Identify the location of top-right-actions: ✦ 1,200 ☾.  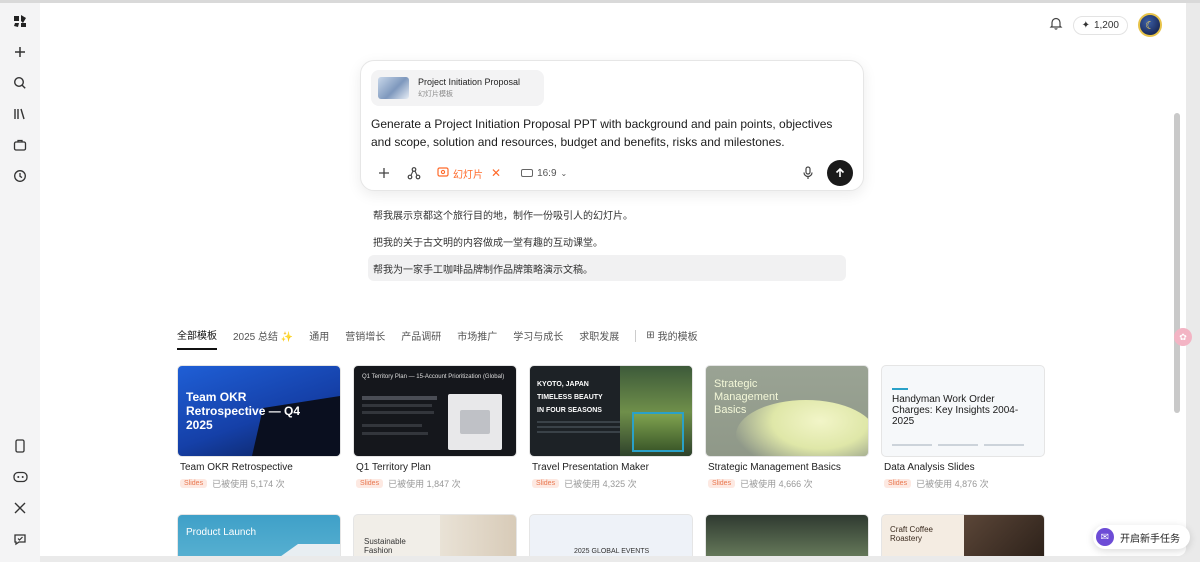
(1105, 25).